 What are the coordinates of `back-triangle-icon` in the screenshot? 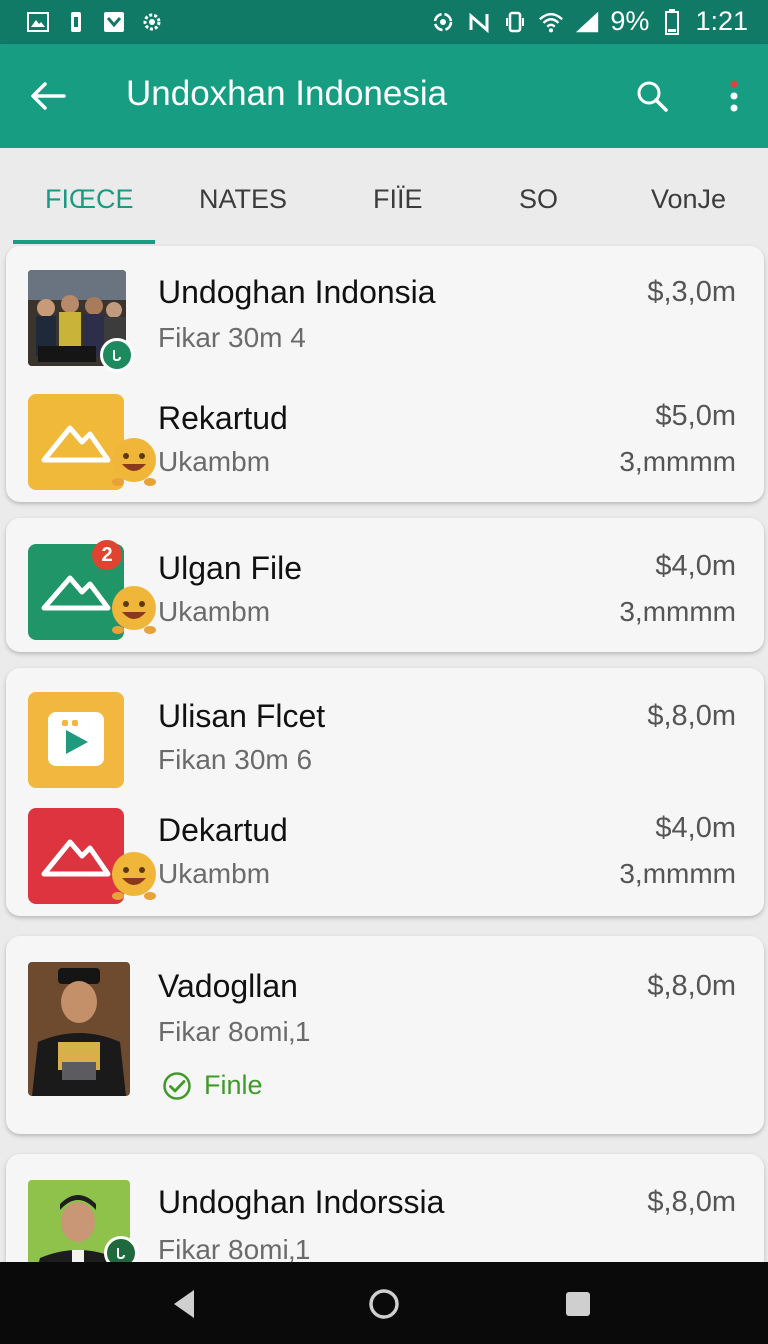 It's located at (184, 1304).